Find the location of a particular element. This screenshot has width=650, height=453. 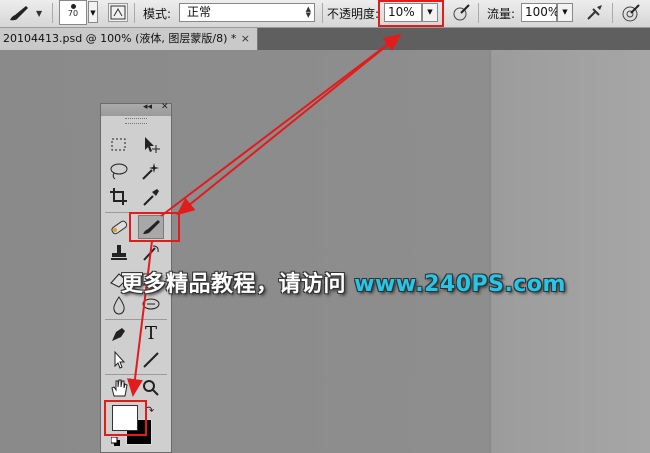

tools-panel-header: ◂◂ ✕ is located at coordinates (136, 109).